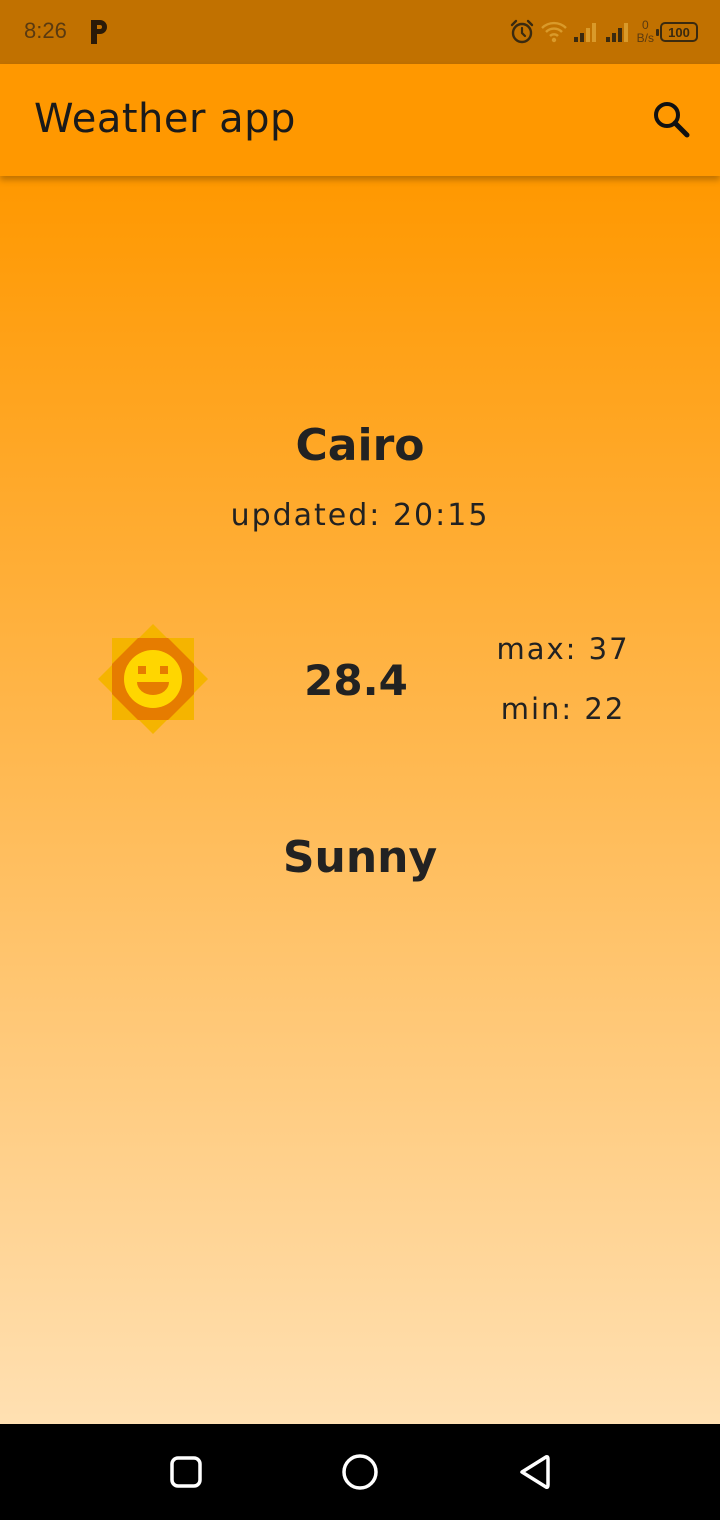  What do you see at coordinates (360, 515) in the screenshot?
I see `updated-time: updated: 20:15` at bounding box center [360, 515].